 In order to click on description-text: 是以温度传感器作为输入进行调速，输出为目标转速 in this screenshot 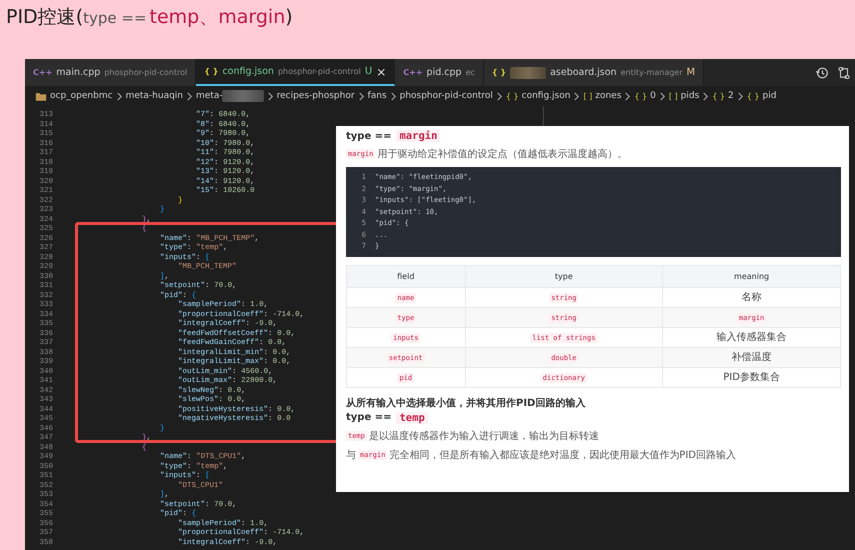, I will do `click(483, 436)`.